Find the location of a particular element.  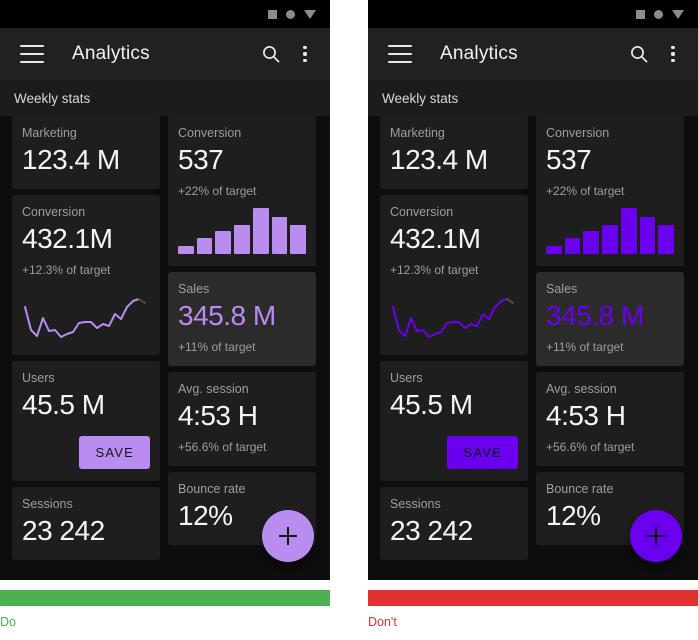

card-label: Users is located at coordinates (38, 378).